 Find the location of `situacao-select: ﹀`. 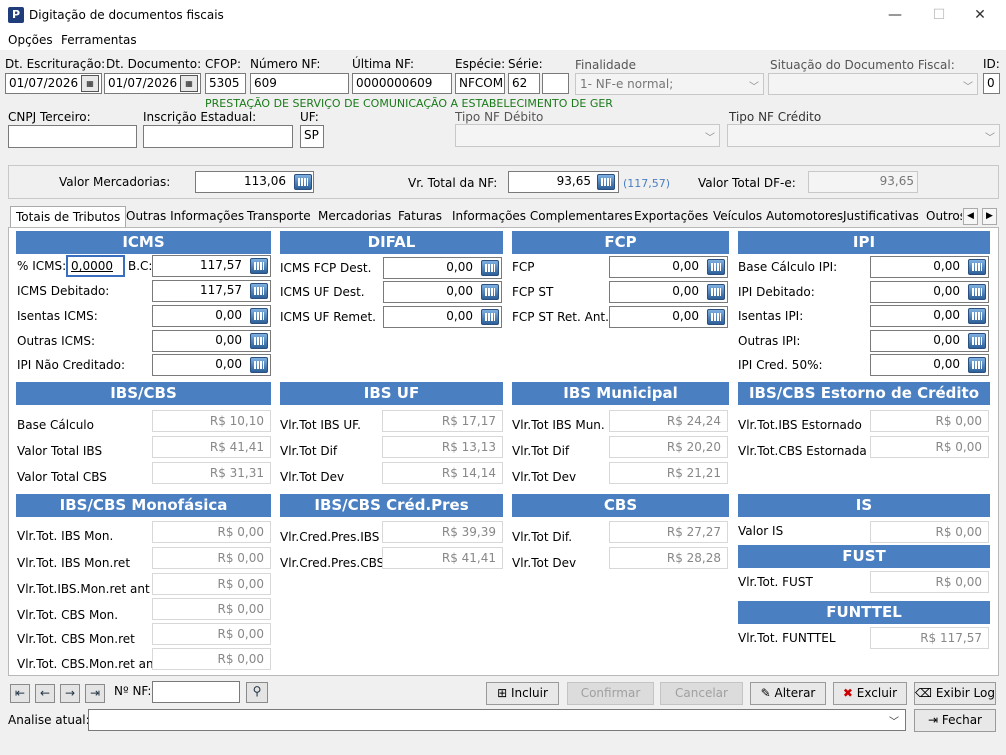

situacao-select: ﹀ is located at coordinates (873, 84).